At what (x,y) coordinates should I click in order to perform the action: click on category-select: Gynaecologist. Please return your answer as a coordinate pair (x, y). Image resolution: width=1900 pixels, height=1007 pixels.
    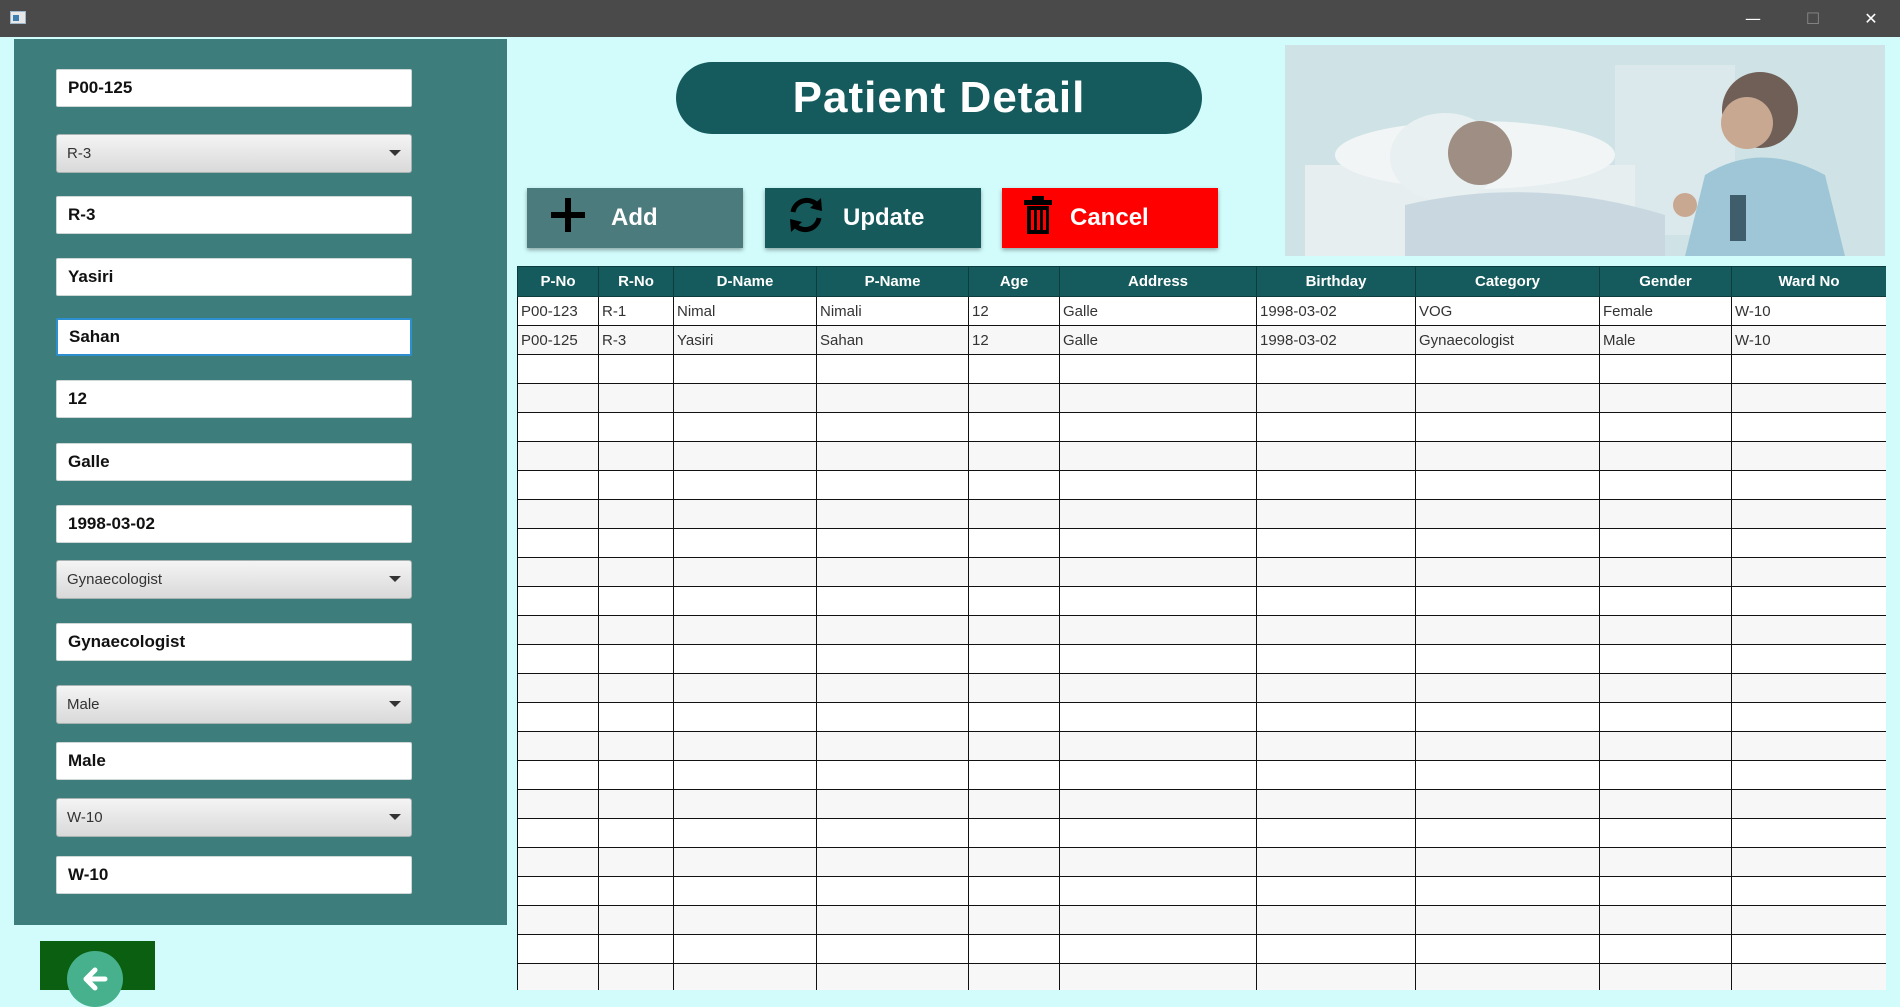
    Looking at the image, I should click on (234, 579).